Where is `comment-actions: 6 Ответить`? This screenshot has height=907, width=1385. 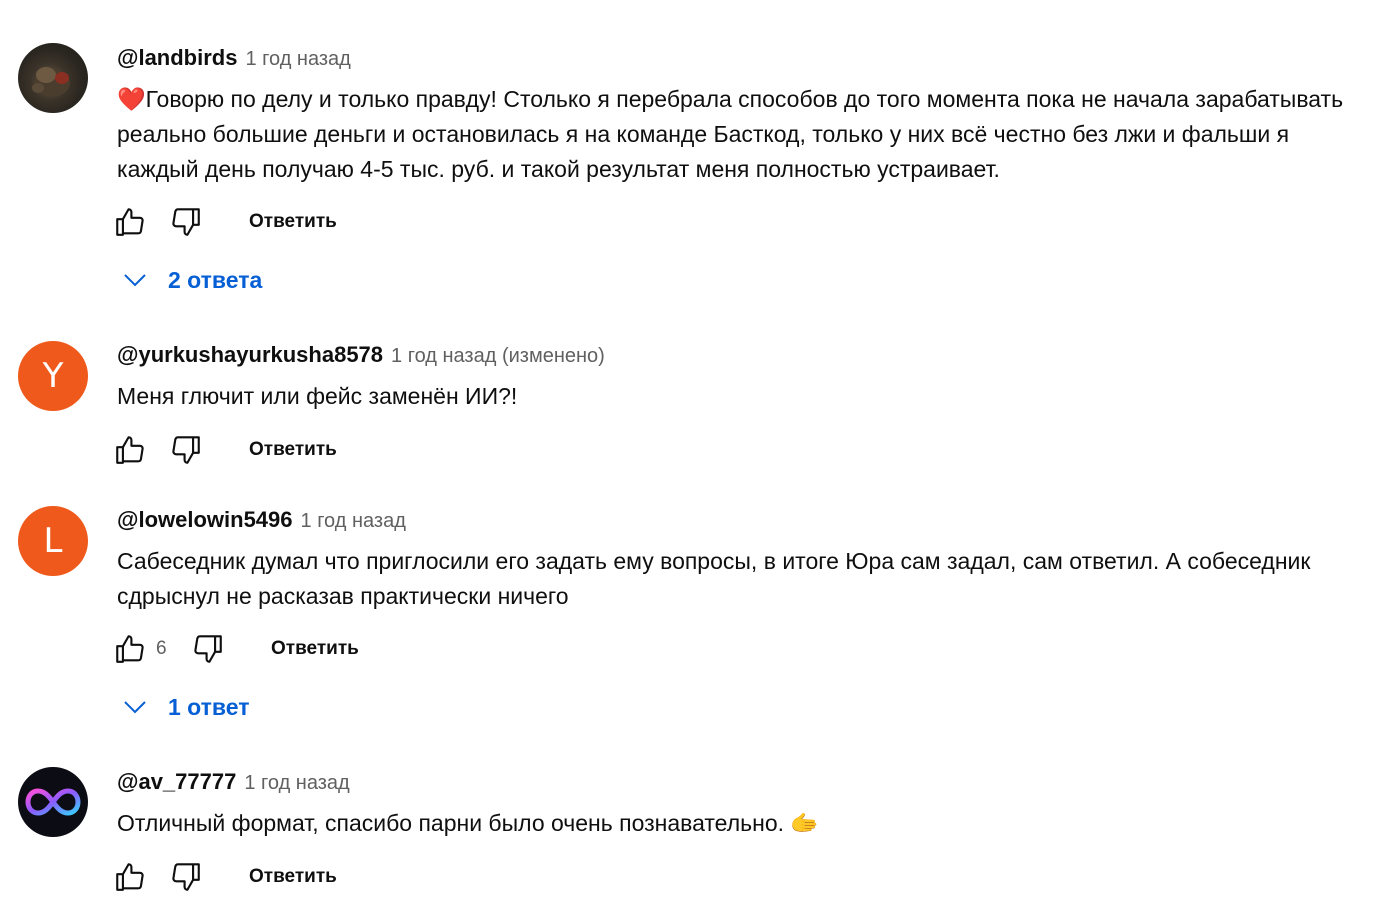
comment-actions: 6 Ответить is located at coordinates (235, 649).